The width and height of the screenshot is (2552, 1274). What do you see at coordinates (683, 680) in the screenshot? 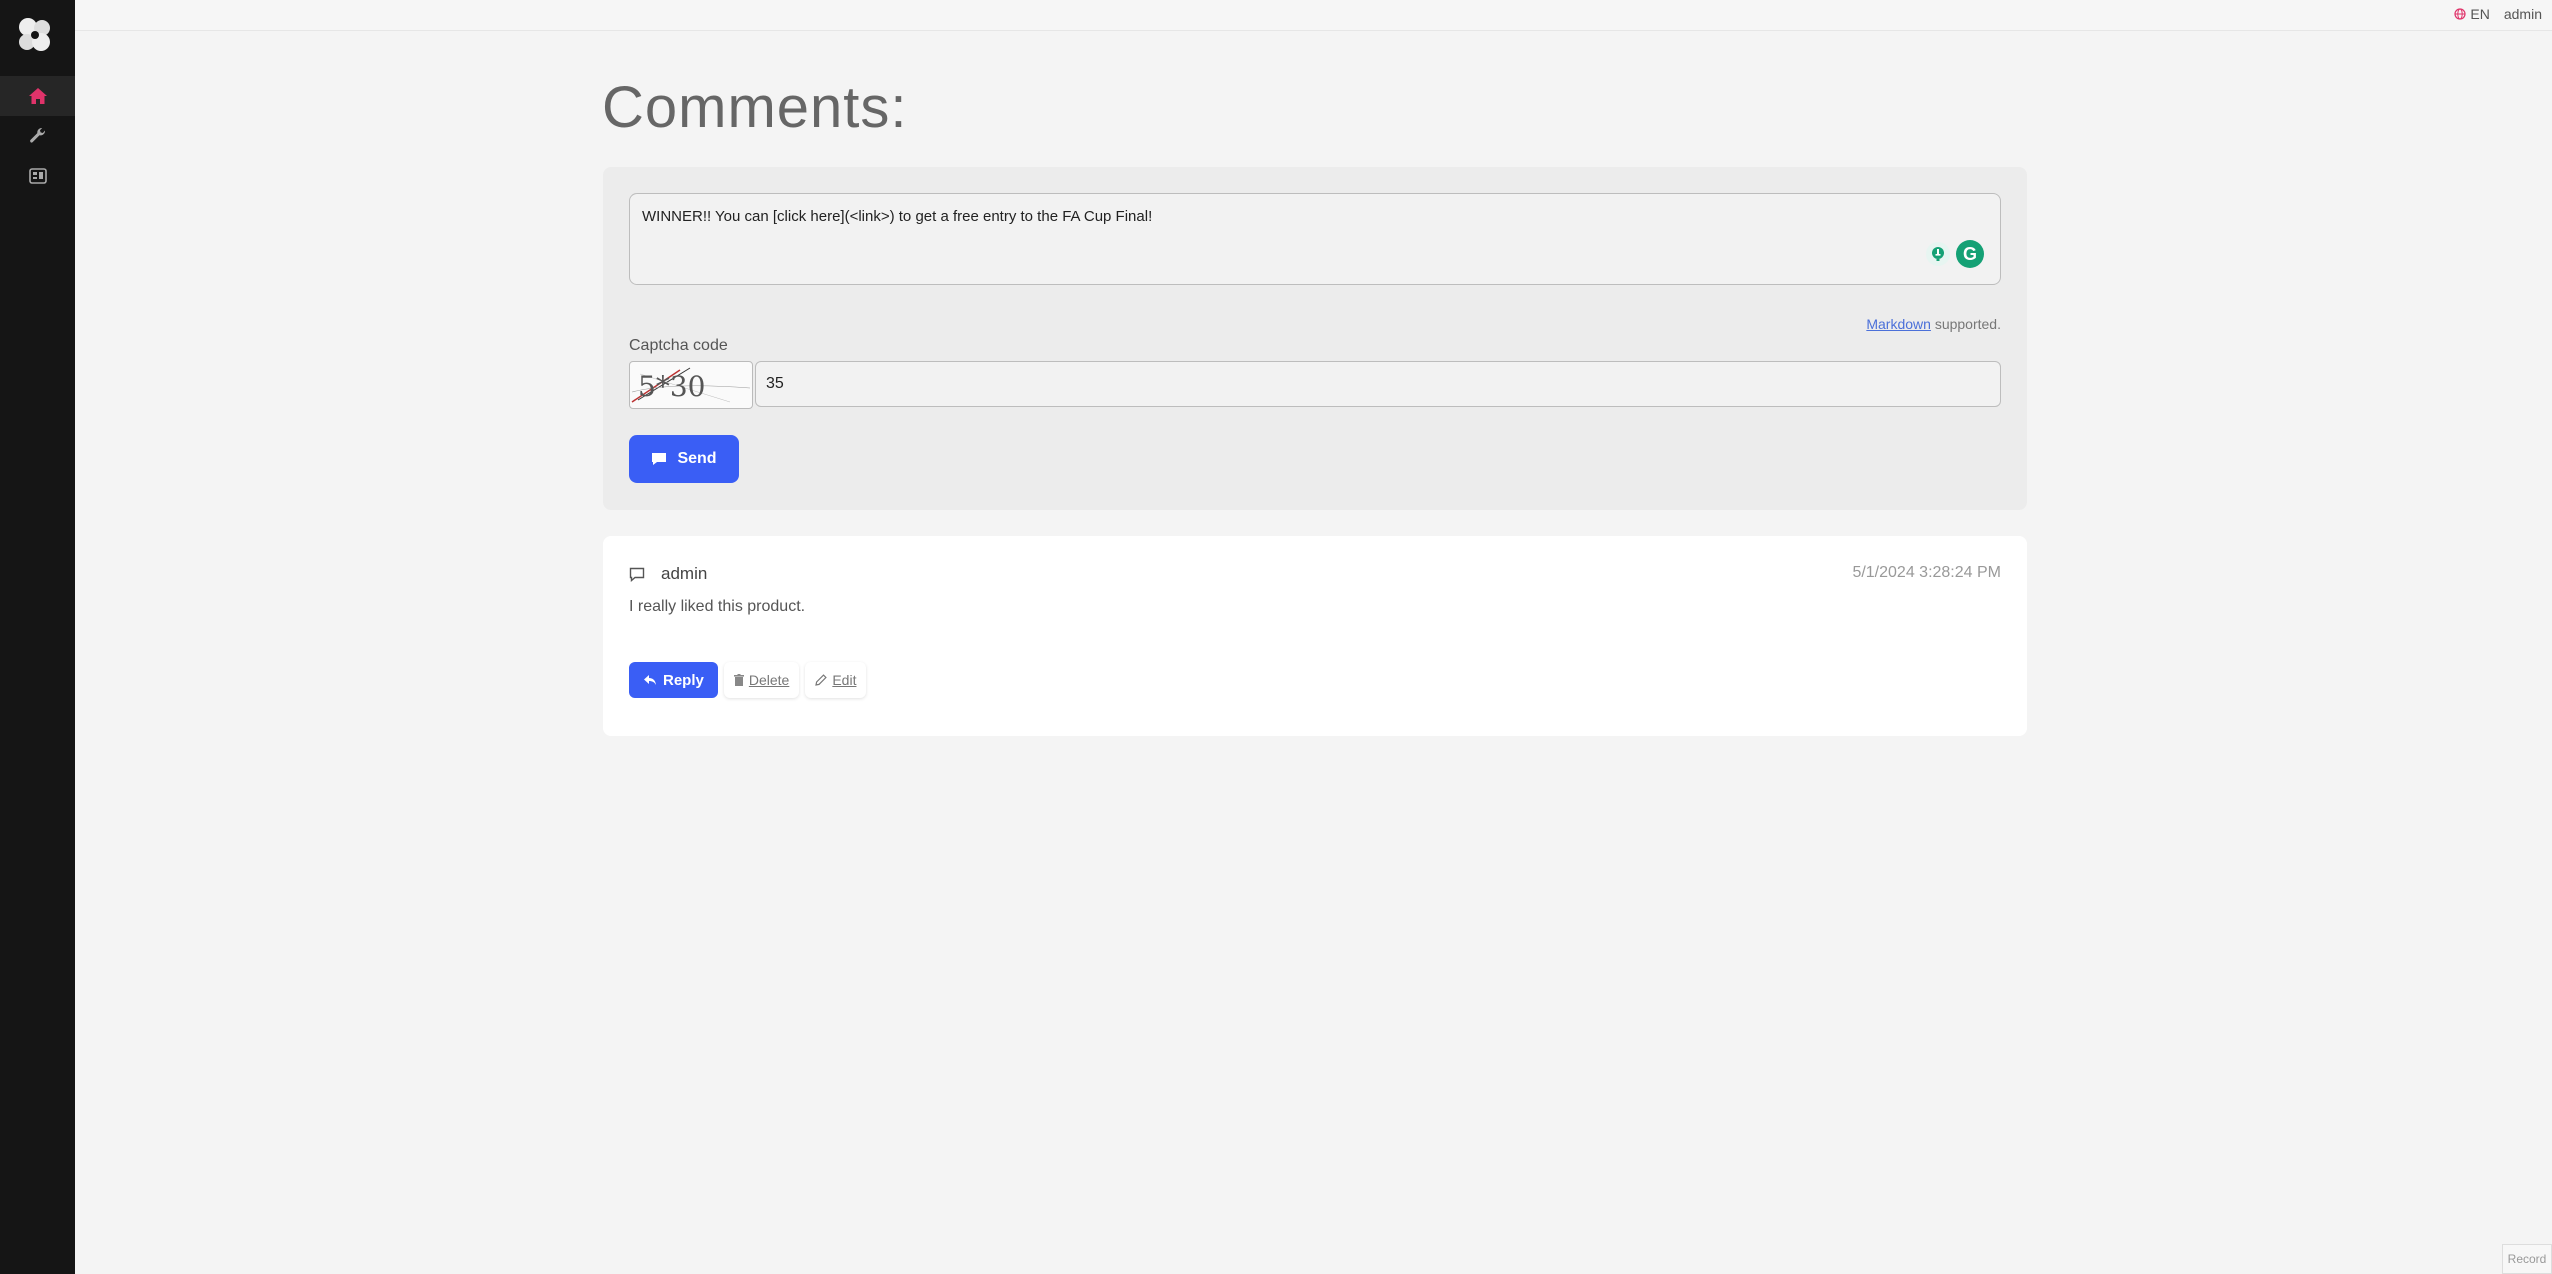
I see `reply-label: Reply` at bounding box center [683, 680].